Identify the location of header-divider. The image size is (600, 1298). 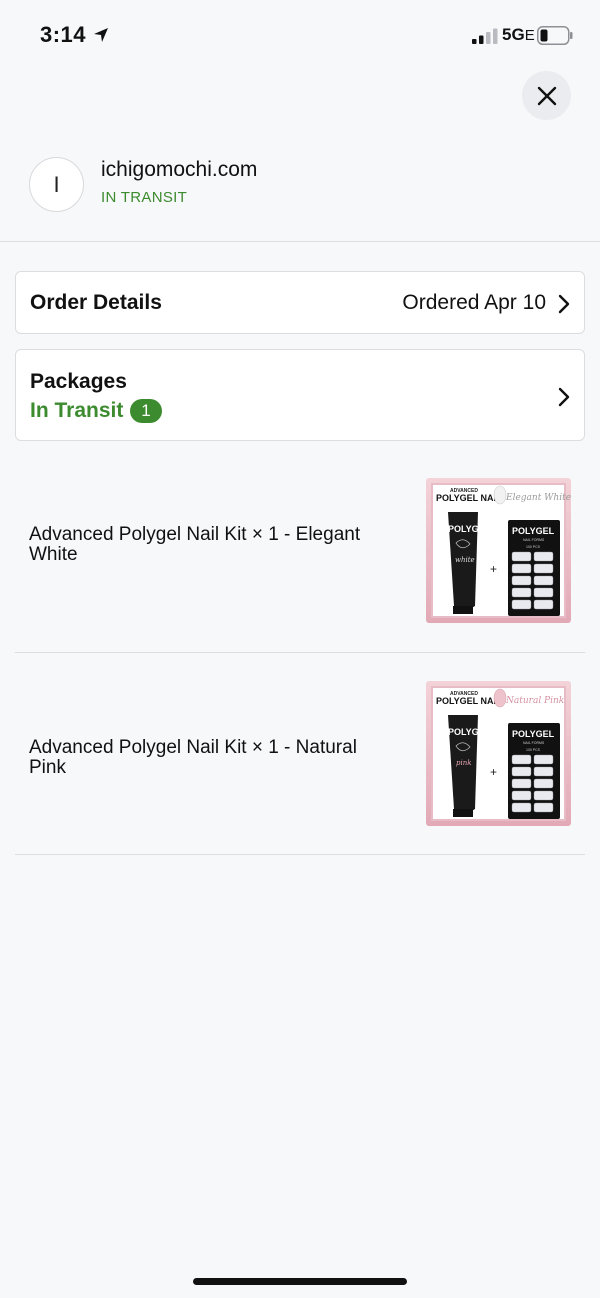
(300, 241).